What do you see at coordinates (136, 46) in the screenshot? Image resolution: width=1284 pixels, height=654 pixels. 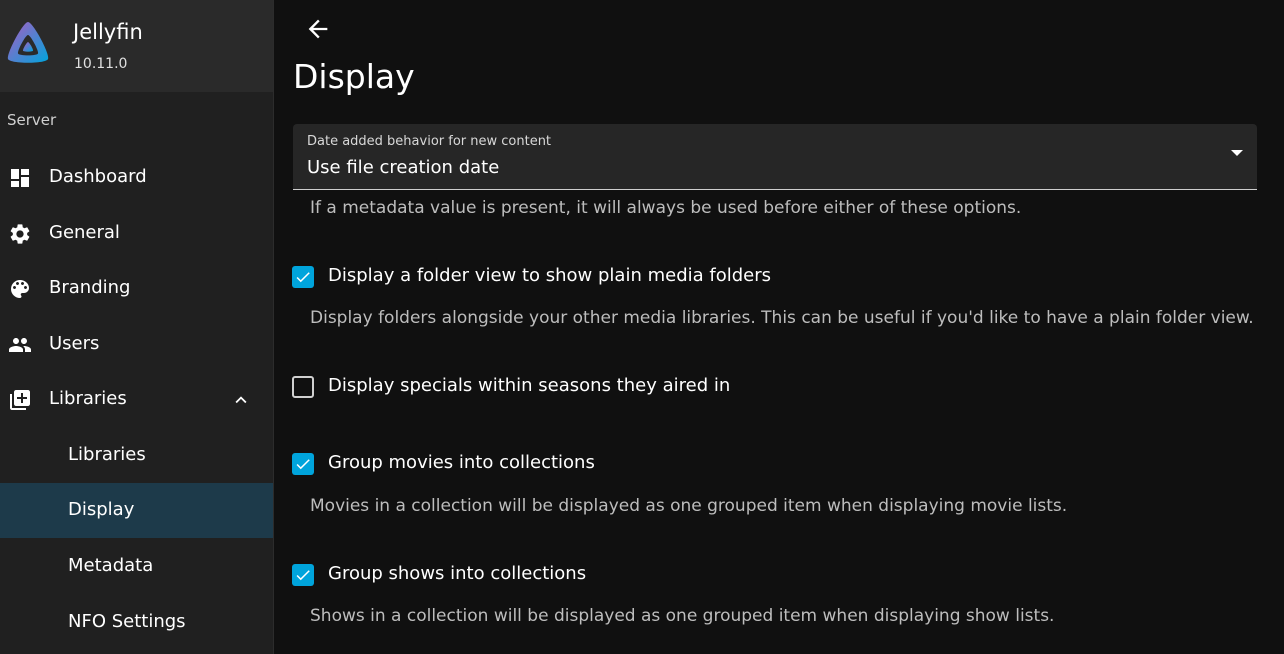 I see `brand-header: Jellyfin 10.11.0` at bounding box center [136, 46].